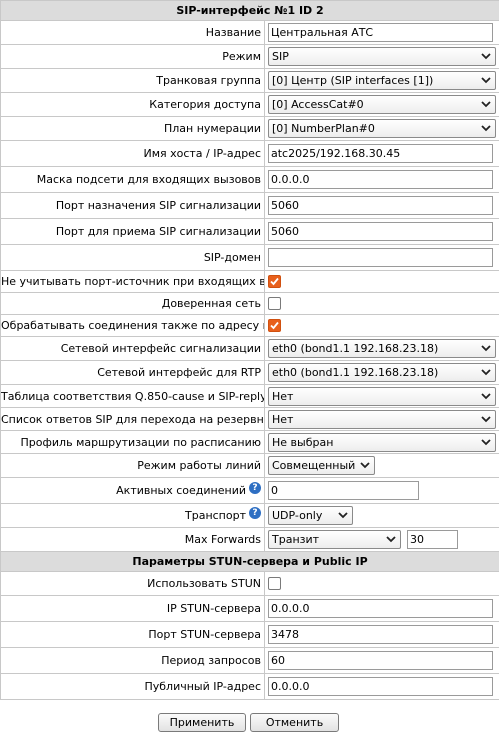 Image resolution: width=499 pixels, height=736 pixels. What do you see at coordinates (249, 10) in the screenshot?
I see `form-title: SIP-интерфейс №1 ID 2` at bounding box center [249, 10].